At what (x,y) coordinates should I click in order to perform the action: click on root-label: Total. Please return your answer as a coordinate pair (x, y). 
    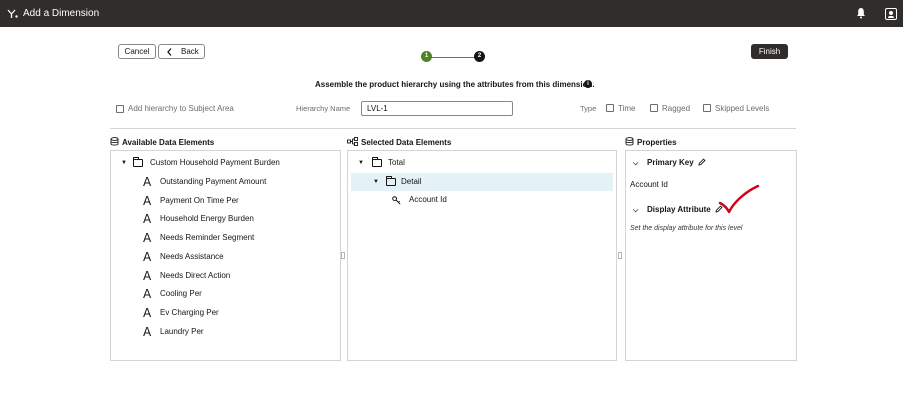
    Looking at the image, I should click on (396, 162).